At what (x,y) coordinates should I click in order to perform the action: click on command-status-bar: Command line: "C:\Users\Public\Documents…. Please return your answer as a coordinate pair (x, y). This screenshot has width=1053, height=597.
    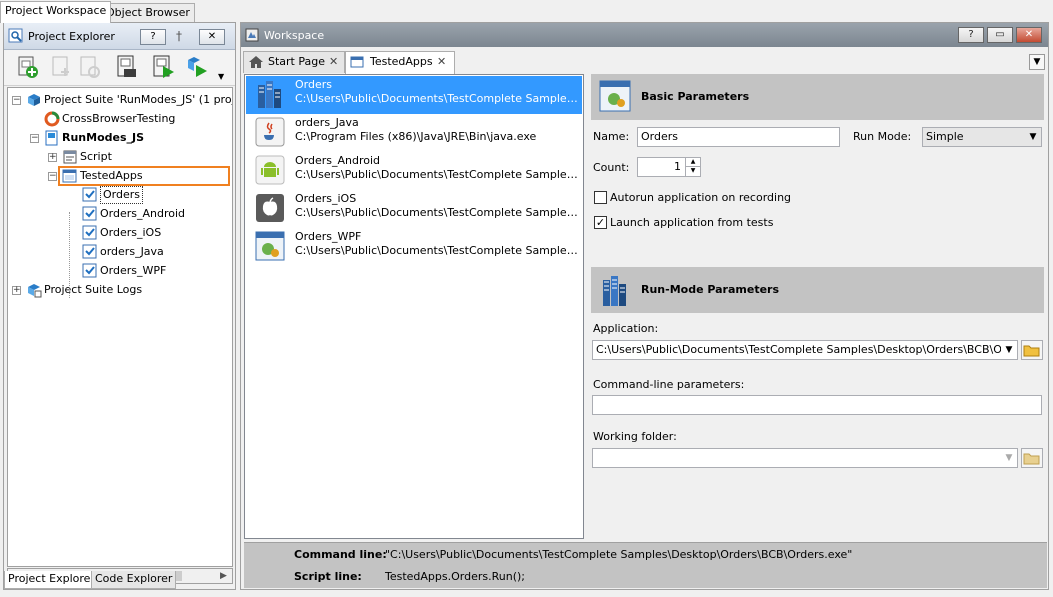
    Looking at the image, I should click on (645, 565).